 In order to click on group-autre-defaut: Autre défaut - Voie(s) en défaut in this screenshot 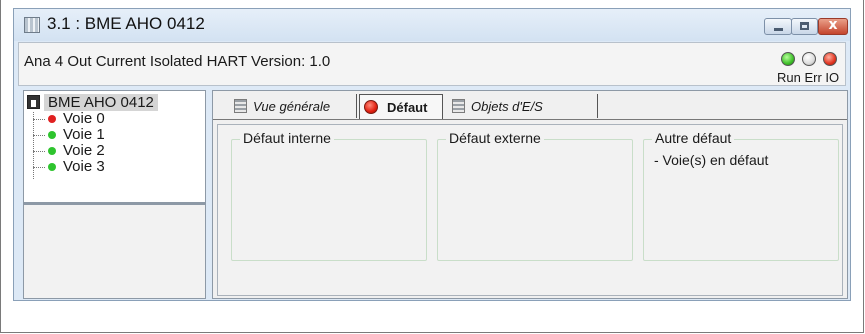, I will do `click(741, 195)`.